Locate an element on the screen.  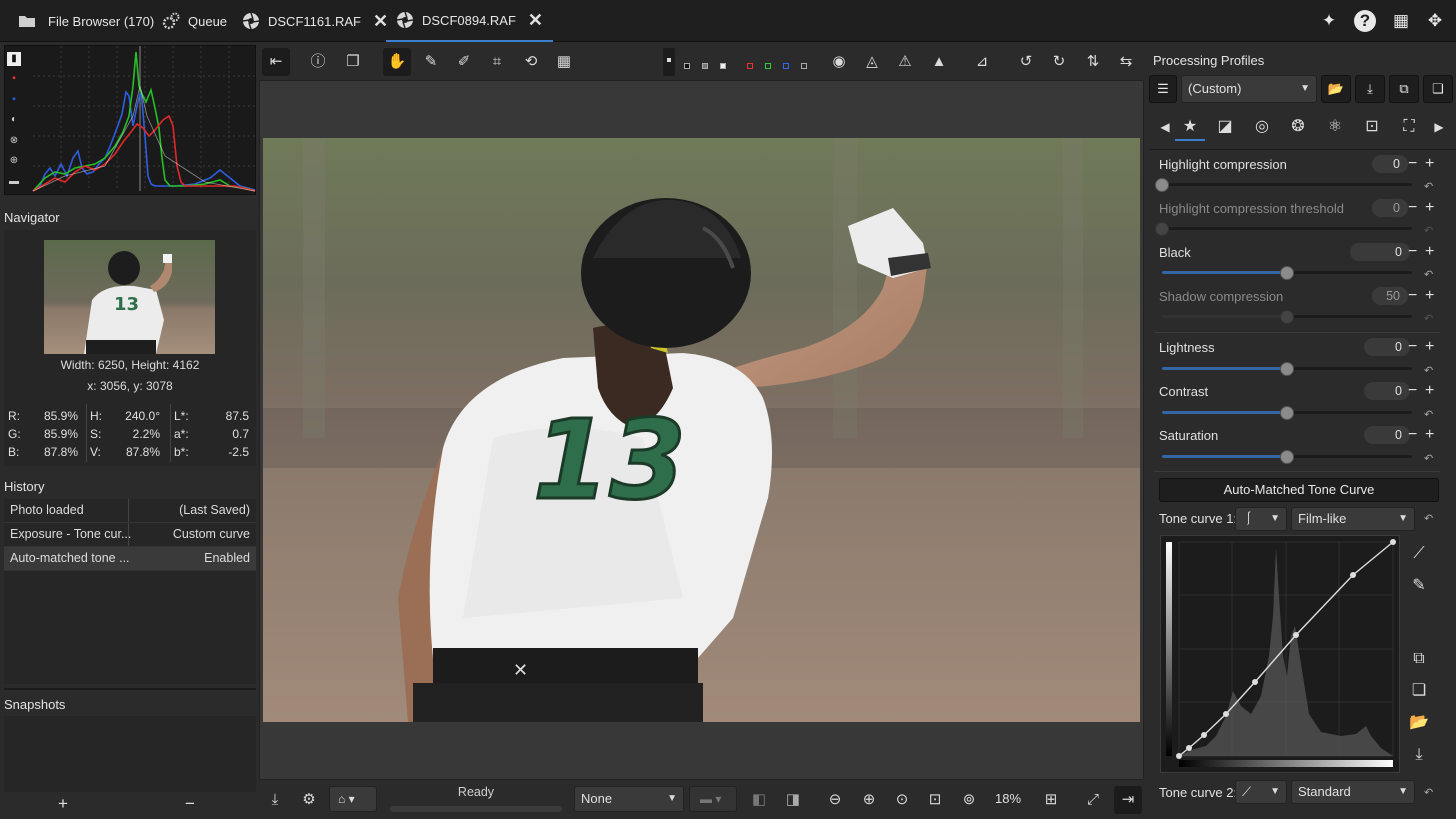
focus-mask-button is located at coordinates (669, 62).